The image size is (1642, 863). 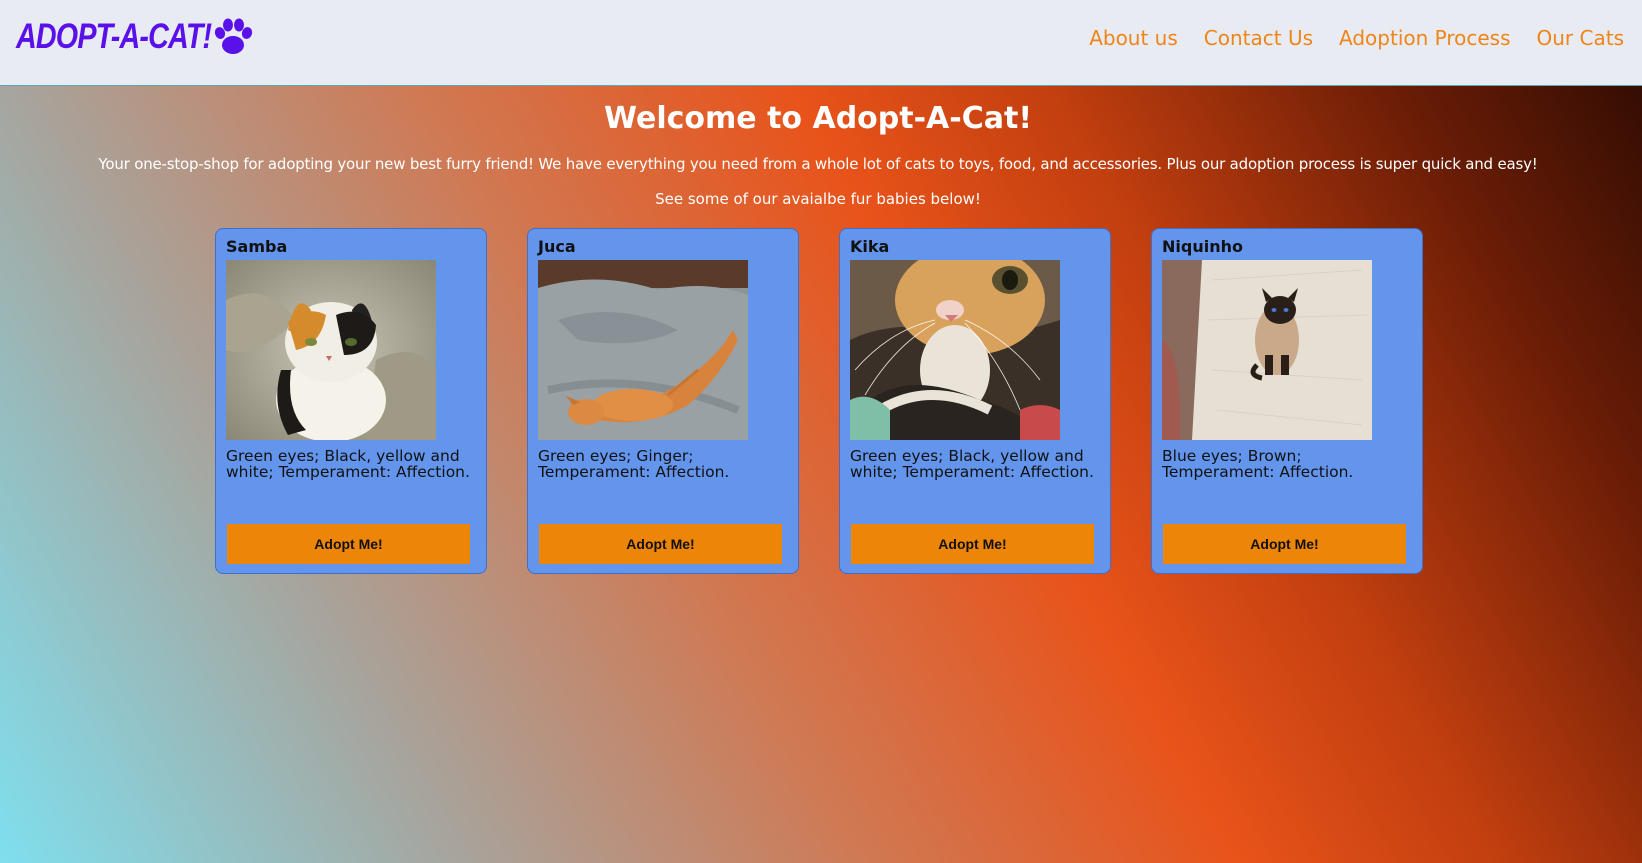 What do you see at coordinates (1267, 350) in the screenshot?
I see `siamese-cat-photo` at bounding box center [1267, 350].